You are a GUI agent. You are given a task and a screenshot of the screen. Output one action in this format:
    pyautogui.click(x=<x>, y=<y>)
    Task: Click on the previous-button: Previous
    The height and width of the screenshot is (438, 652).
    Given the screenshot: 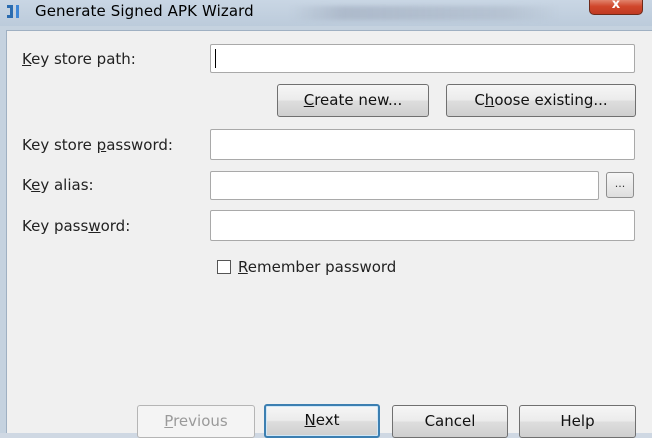 What is the action you would take?
    pyautogui.click(x=196, y=421)
    